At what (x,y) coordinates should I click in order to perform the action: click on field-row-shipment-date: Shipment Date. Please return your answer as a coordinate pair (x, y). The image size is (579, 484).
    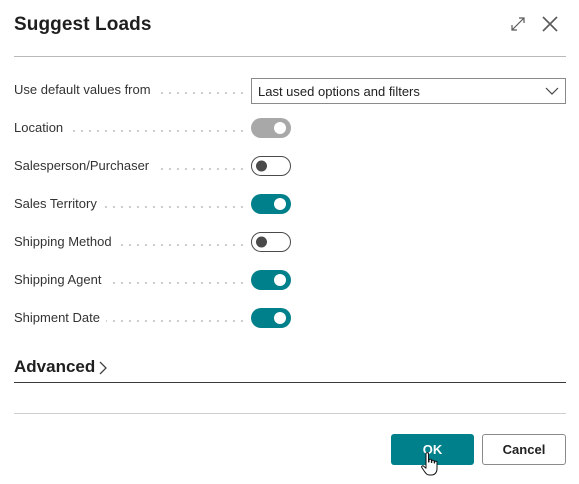
    Looking at the image, I should click on (290, 319).